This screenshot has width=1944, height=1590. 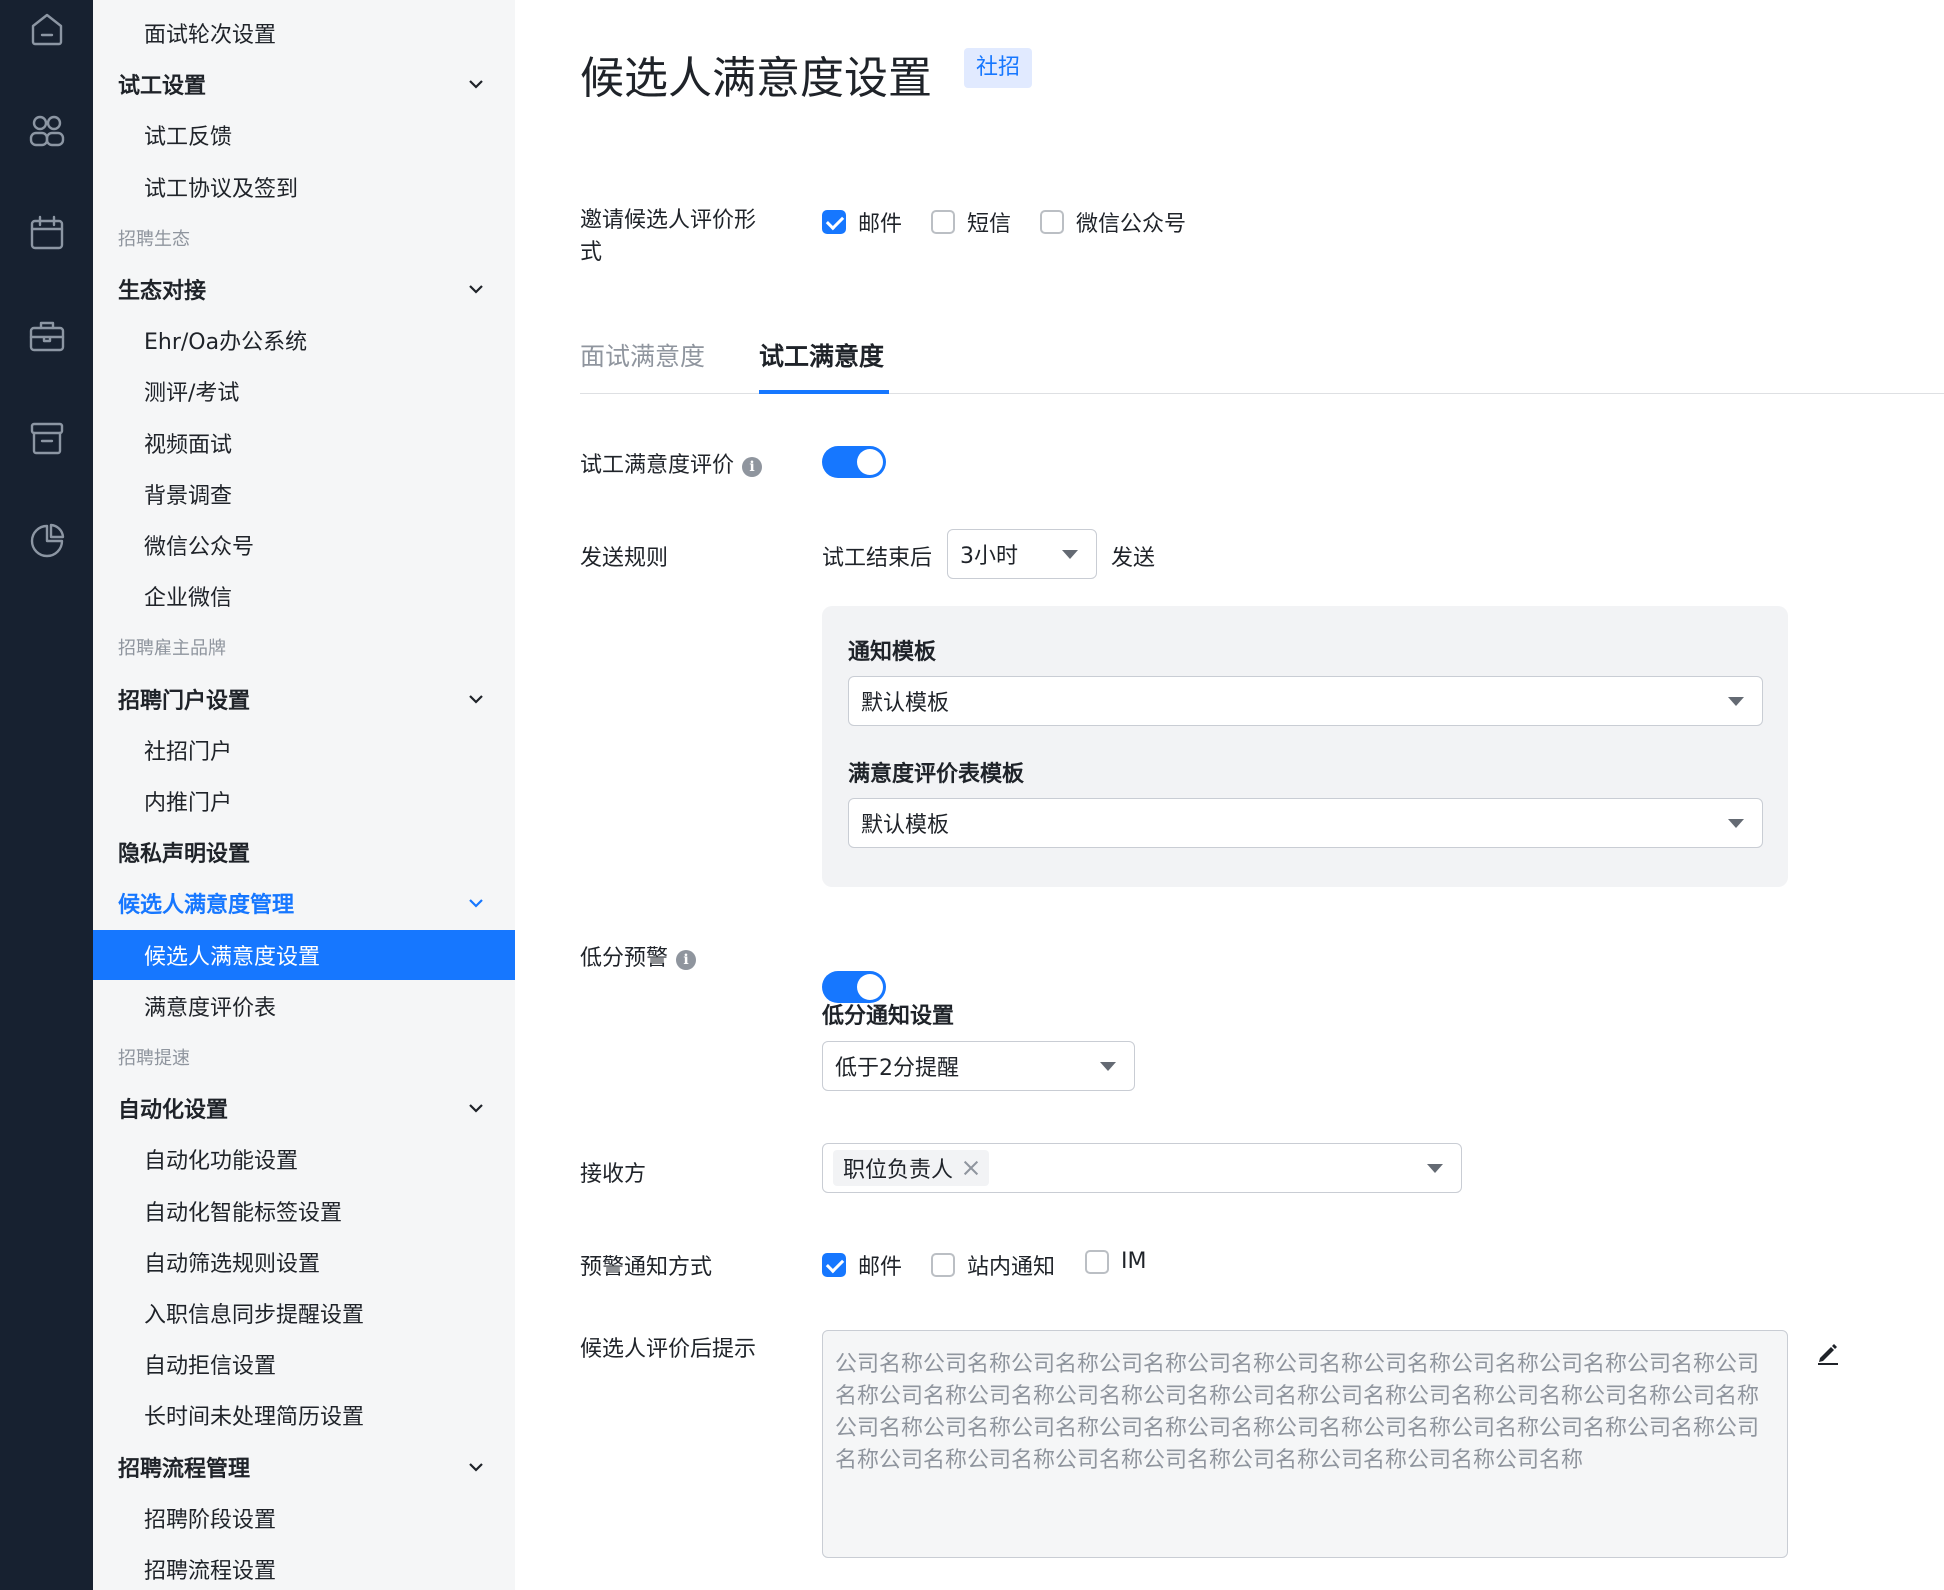 What do you see at coordinates (304, 750) in the screenshot?
I see `sidebar-item: 社招门户` at bounding box center [304, 750].